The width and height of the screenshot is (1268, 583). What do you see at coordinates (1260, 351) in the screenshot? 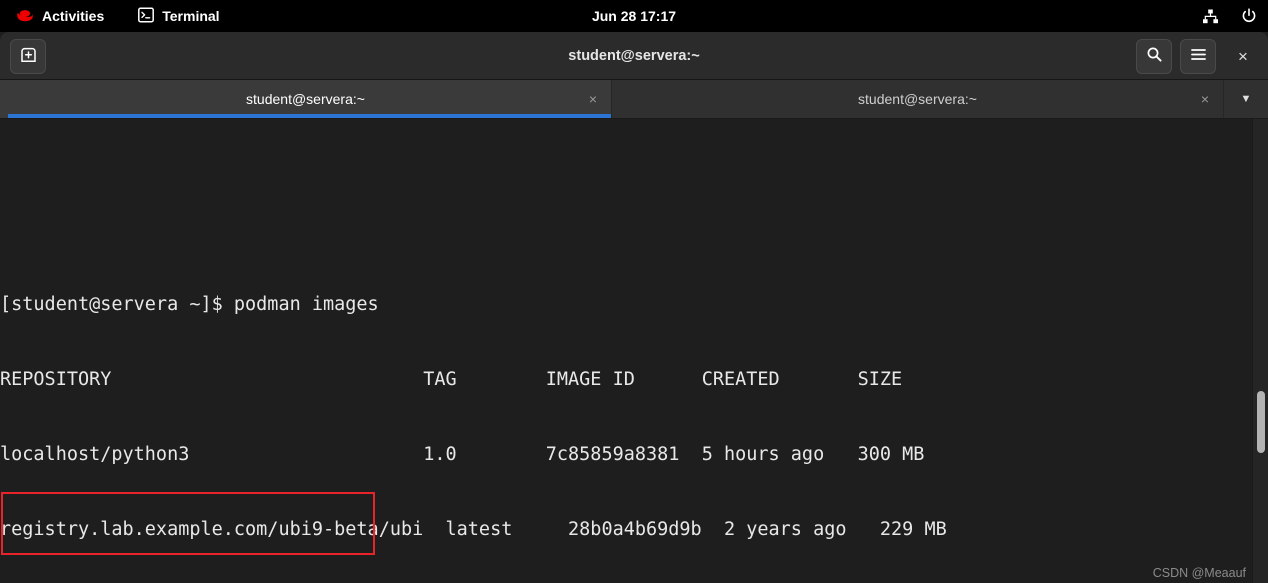
I see `terminal-scrollbar` at bounding box center [1260, 351].